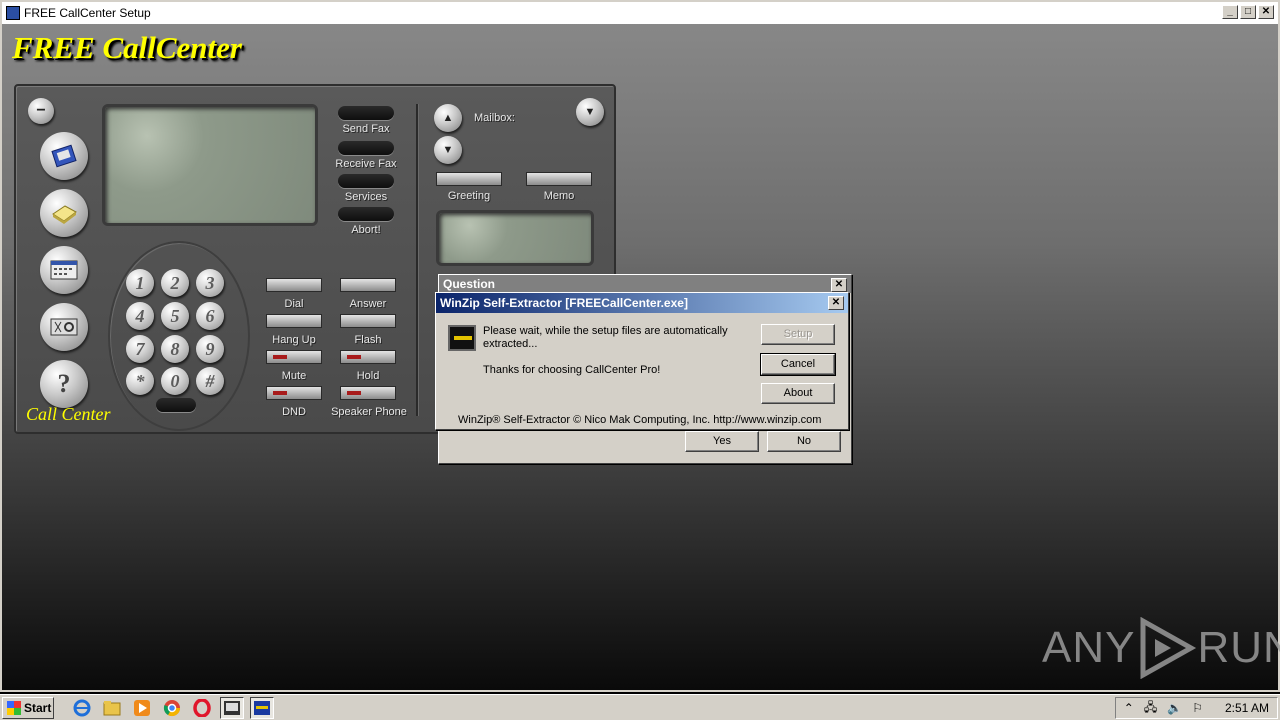 The image size is (1280, 720). What do you see at coordinates (175, 283) in the screenshot?
I see `key-2: 2` at bounding box center [175, 283].